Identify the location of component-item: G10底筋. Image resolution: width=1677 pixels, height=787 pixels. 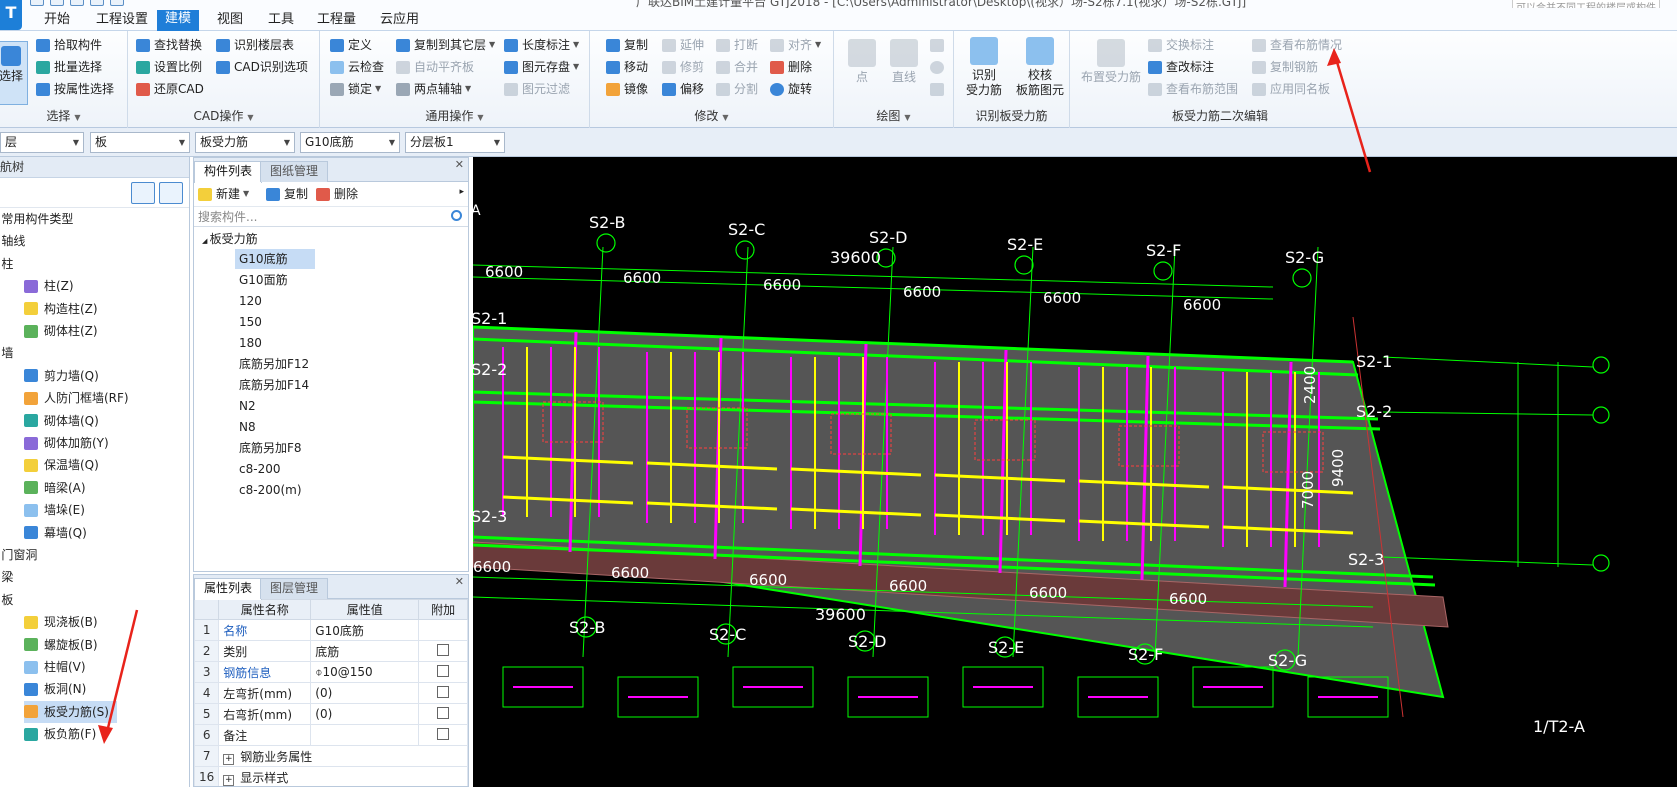
(275, 259).